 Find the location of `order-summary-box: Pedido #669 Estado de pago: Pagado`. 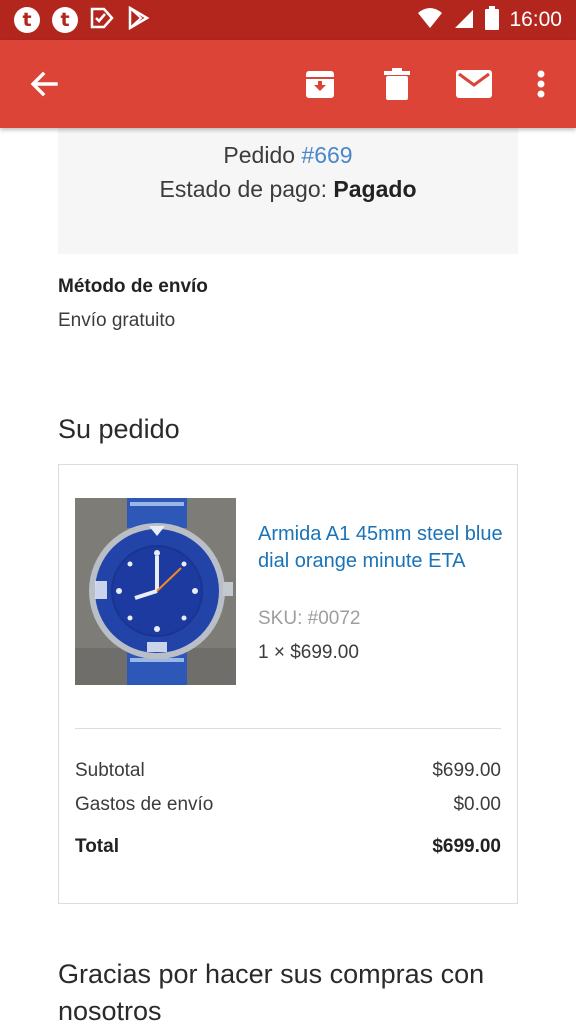

order-summary-box: Pedido #669 Estado de pago: Pagado is located at coordinates (288, 191).